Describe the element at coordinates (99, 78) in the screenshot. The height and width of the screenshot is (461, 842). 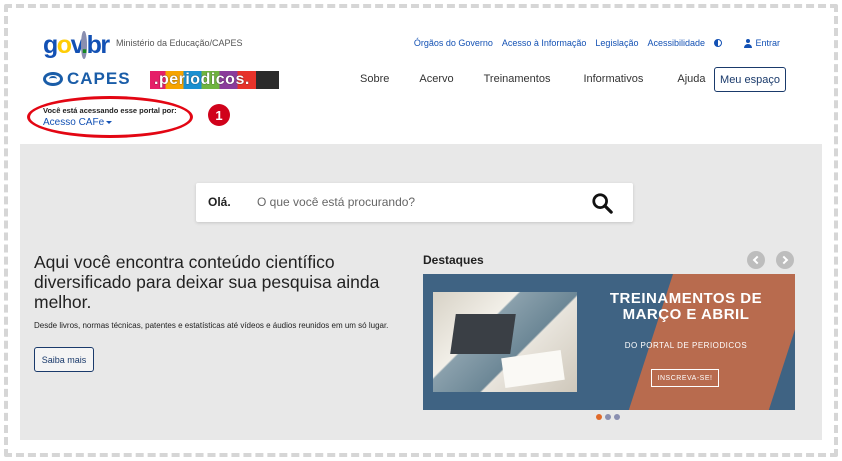
I see `capes-wordmark: CAPES` at that location.